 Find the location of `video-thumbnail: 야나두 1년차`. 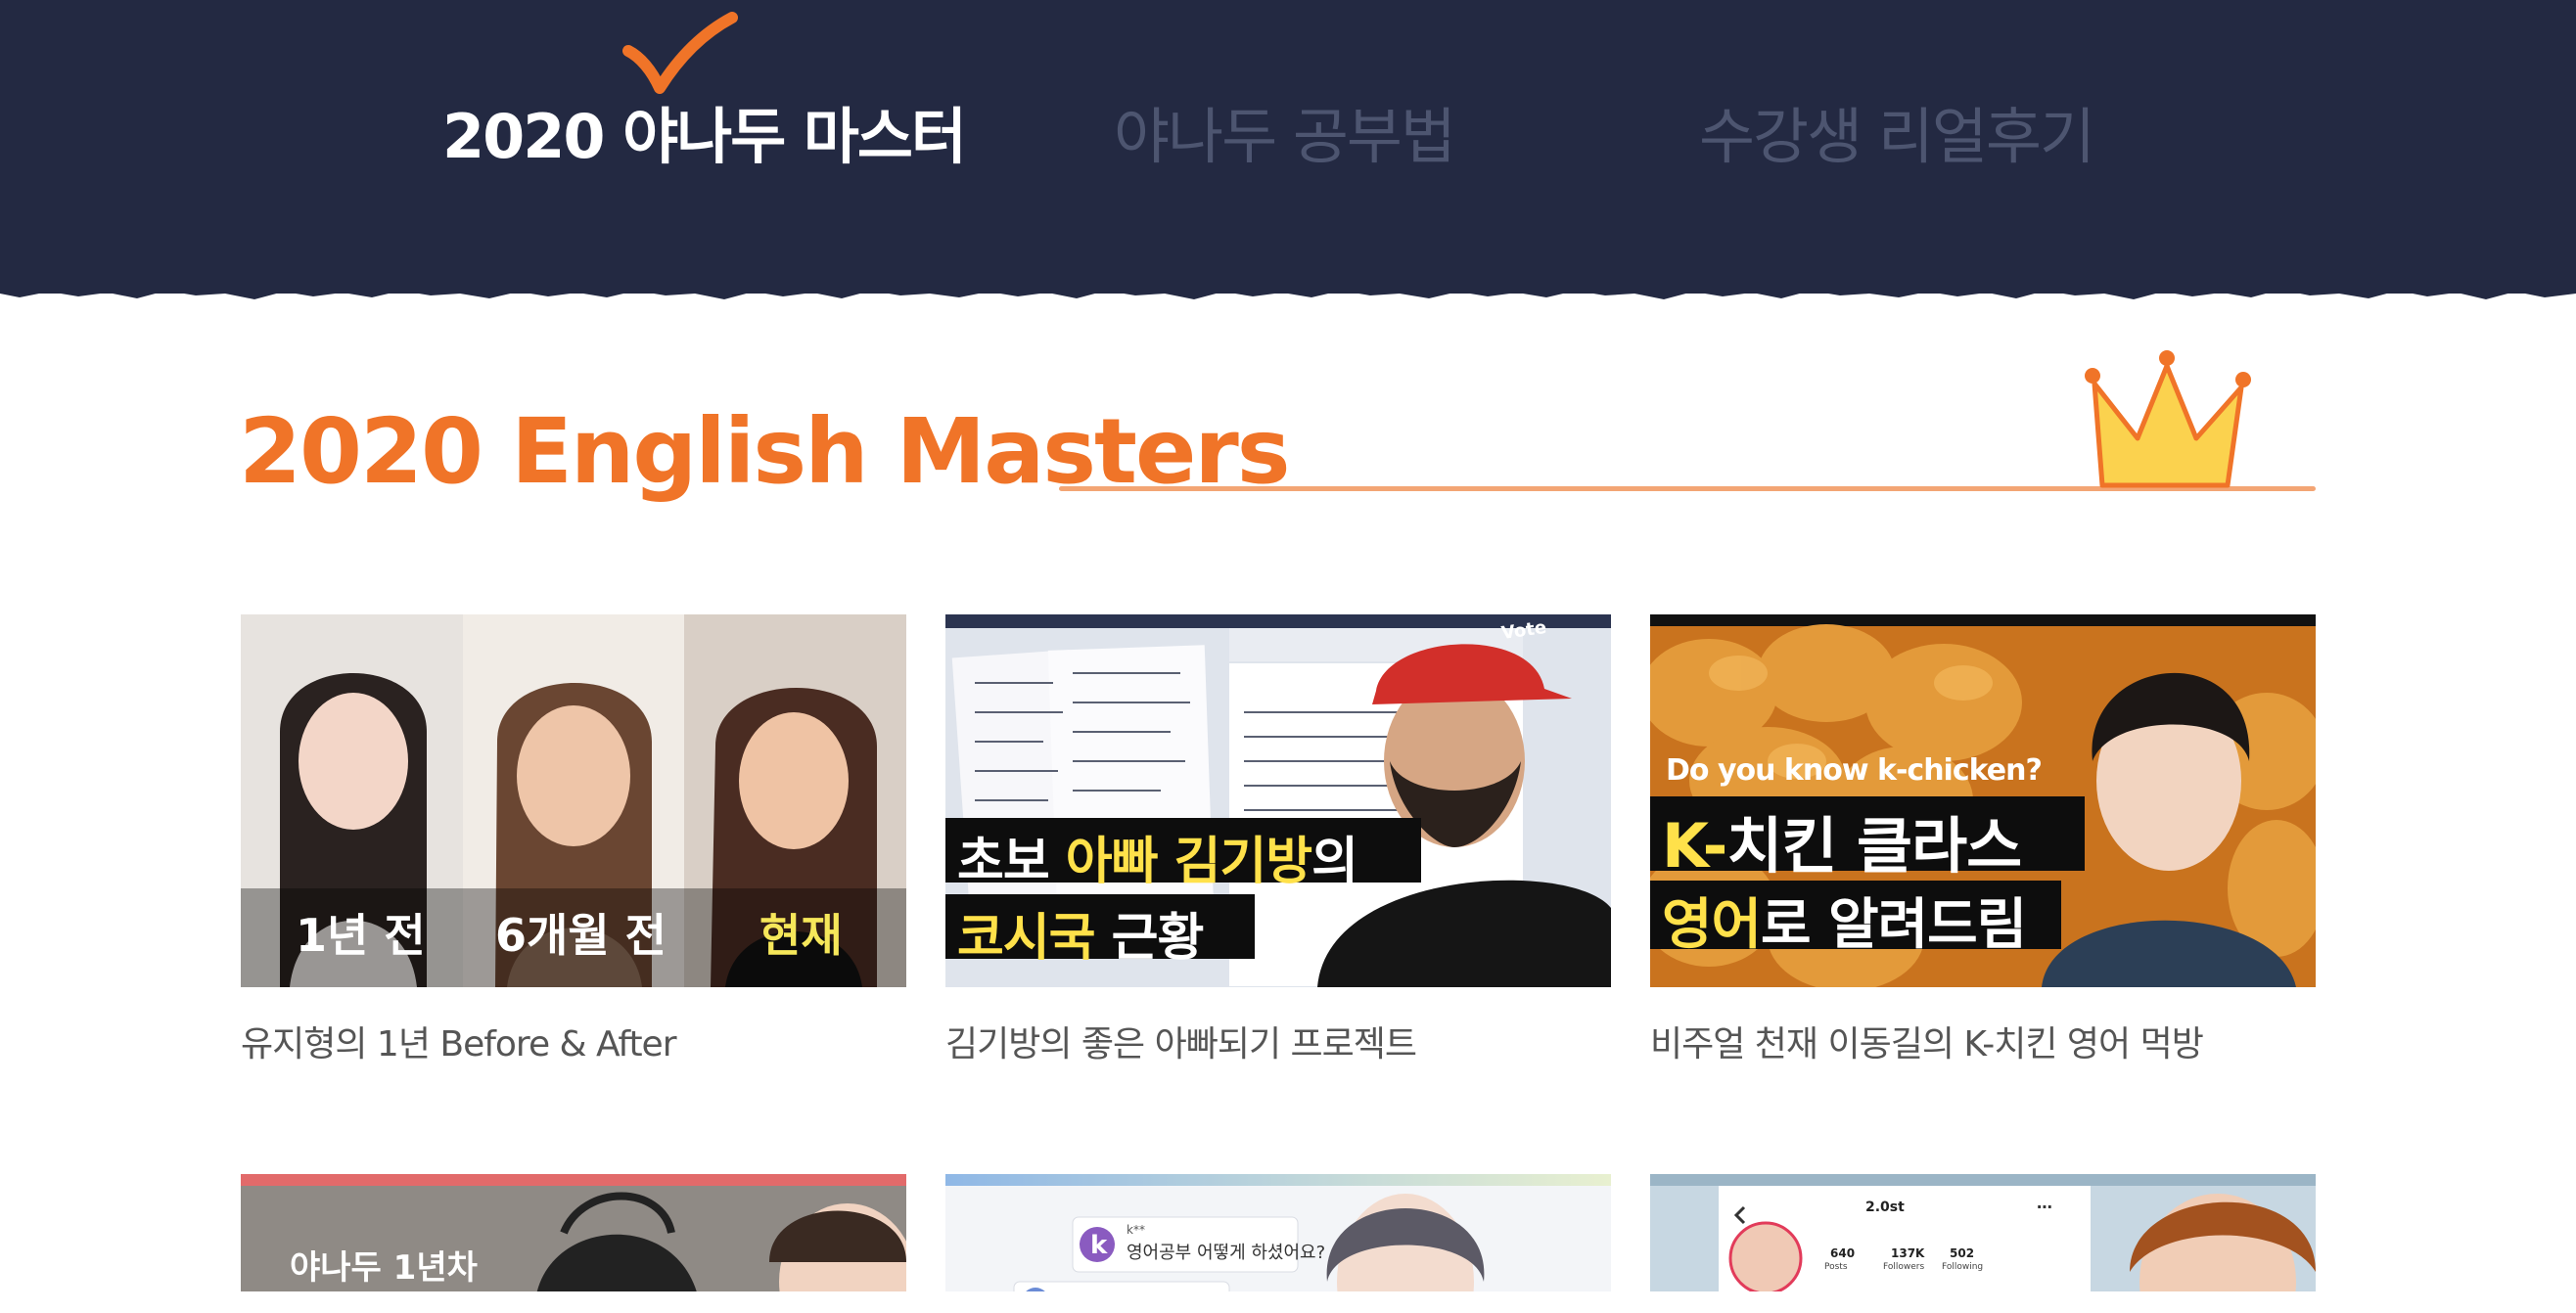

video-thumbnail: 야나두 1년차 is located at coordinates (573, 1232).